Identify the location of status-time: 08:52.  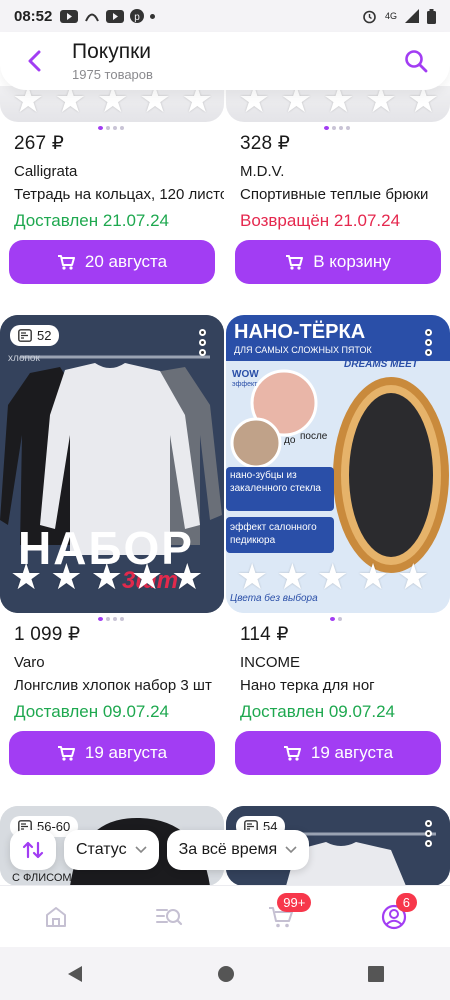
(33, 16).